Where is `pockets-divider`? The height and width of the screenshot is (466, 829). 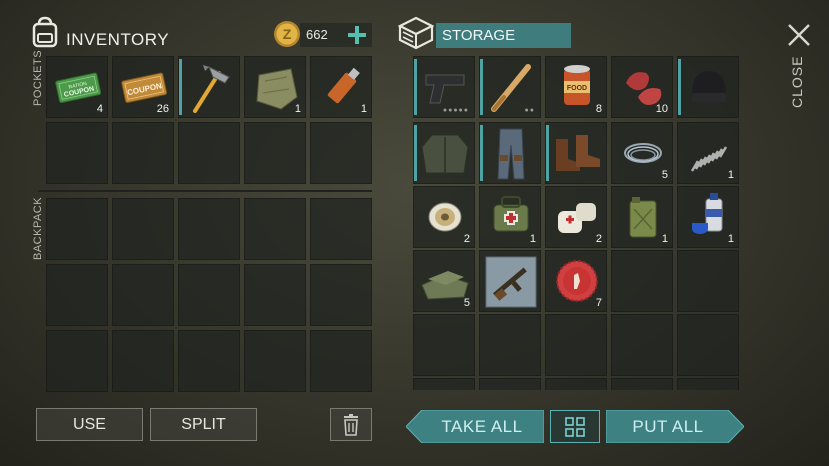 pockets-divider is located at coordinates (205, 191).